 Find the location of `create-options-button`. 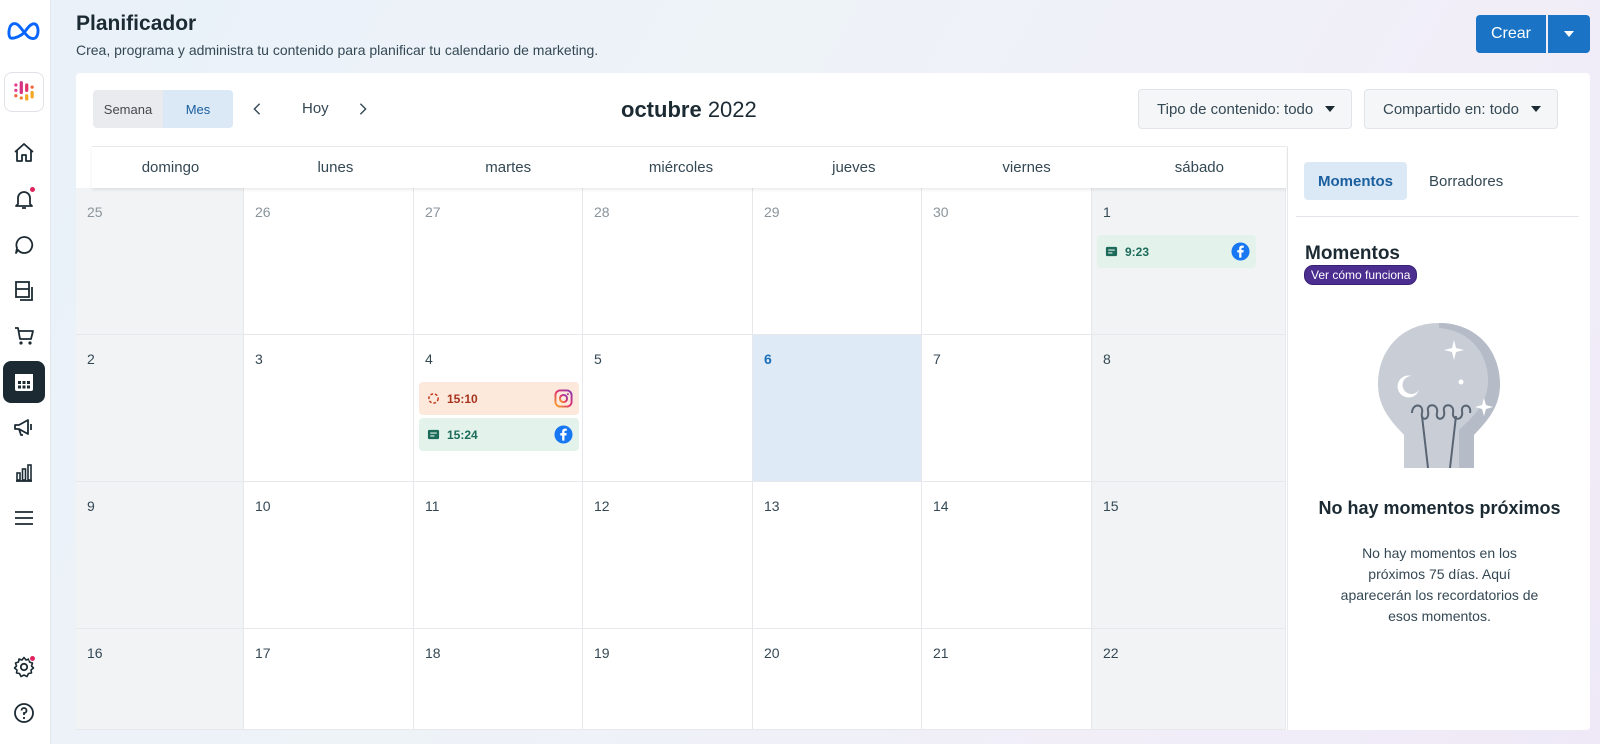

create-options-button is located at coordinates (1569, 34).